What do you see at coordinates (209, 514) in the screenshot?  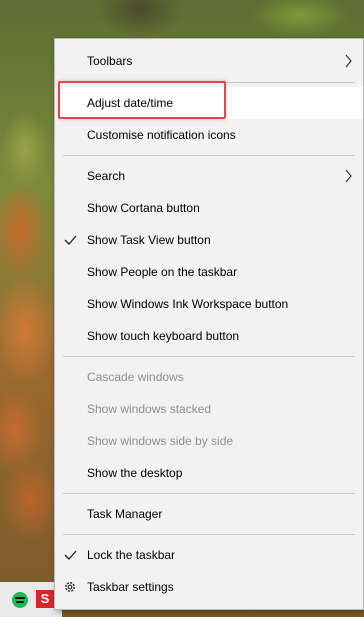 I see `menu-item-task-manager: Task Manager` at bounding box center [209, 514].